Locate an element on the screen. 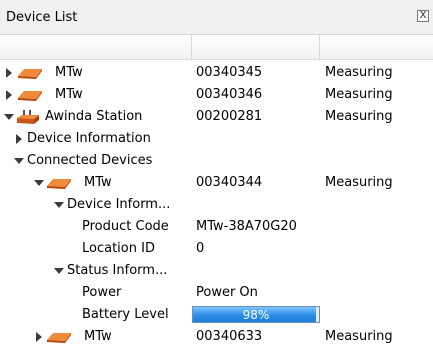  group-label: Device Information is located at coordinates (89, 138).